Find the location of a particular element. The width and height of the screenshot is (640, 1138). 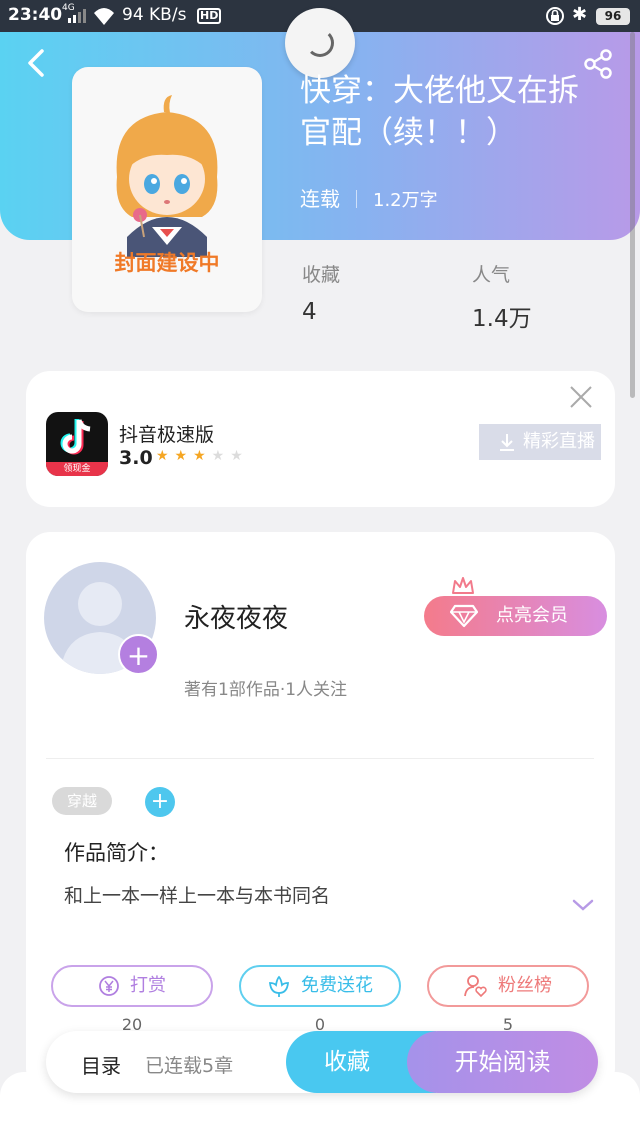

add-tag-button: + is located at coordinates (160, 802).